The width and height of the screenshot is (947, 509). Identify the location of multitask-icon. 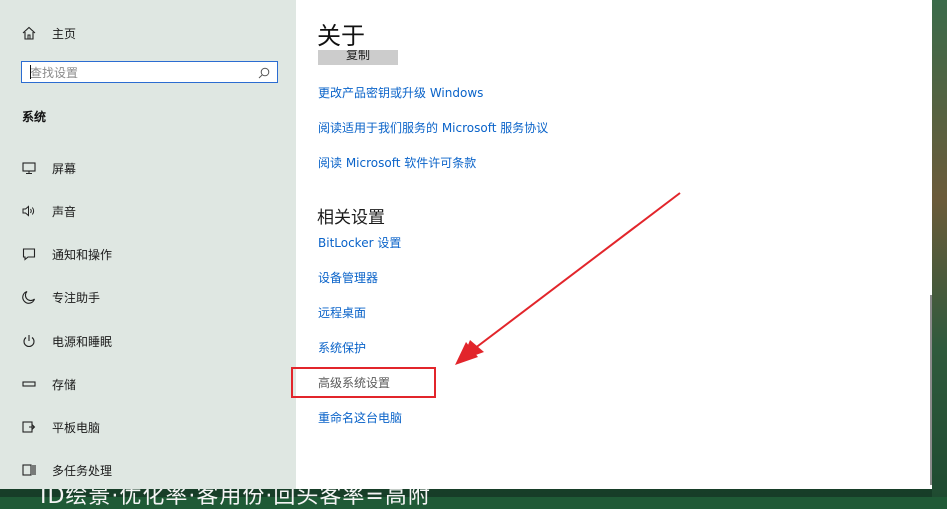
(29, 470).